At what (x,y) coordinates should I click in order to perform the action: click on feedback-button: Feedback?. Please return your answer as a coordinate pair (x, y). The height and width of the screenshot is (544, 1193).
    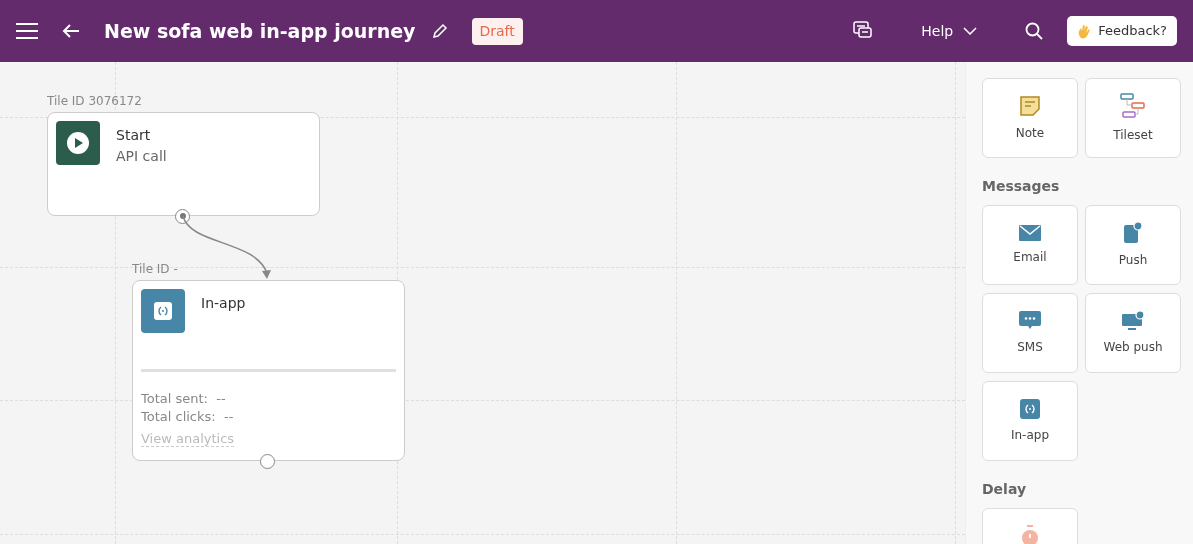
    Looking at the image, I should click on (1122, 31).